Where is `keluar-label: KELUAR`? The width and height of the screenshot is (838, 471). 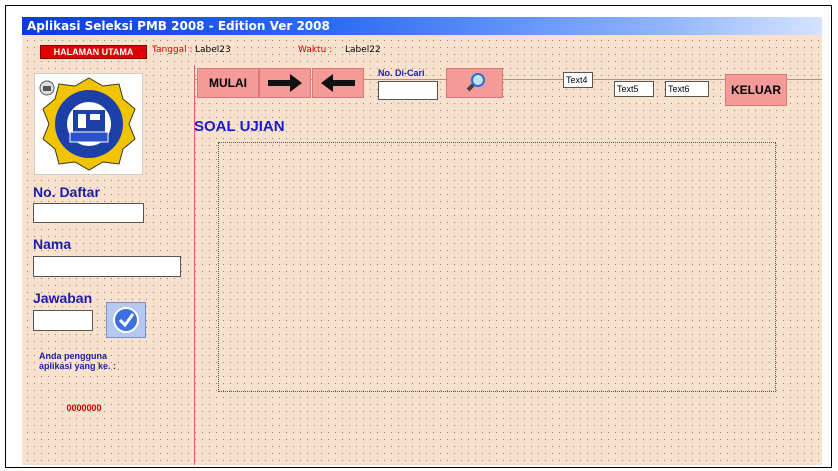 keluar-label: KELUAR is located at coordinates (756, 90).